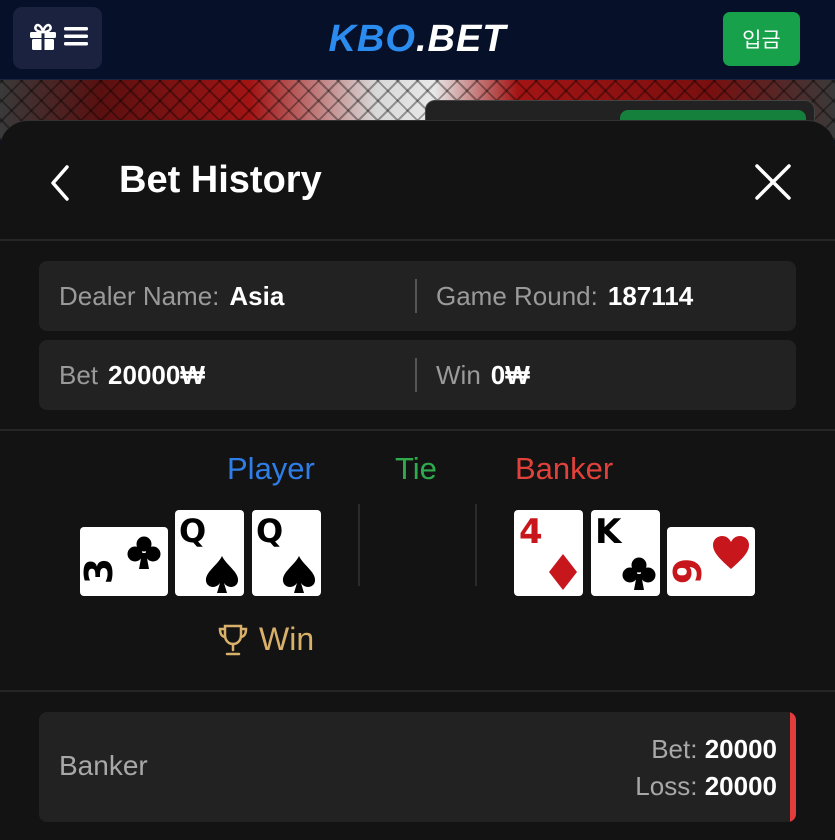  What do you see at coordinates (99, 571) in the screenshot?
I see `card-rank: 3` at bounding box center [99, 571].